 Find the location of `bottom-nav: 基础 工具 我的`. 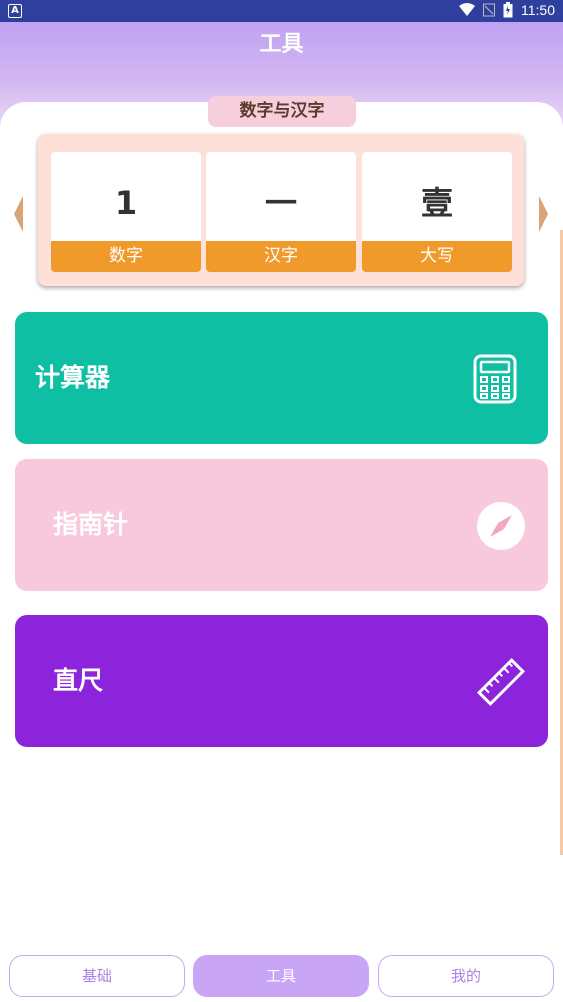

bottom-nav: 基础 工具 我的 is located at coordinates (281, 977).